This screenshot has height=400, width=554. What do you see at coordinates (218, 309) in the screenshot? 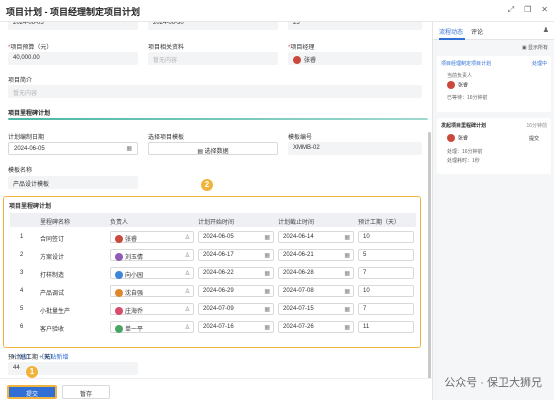
I see `start-date: 2024-07-09` at bounding box center [218, 309].